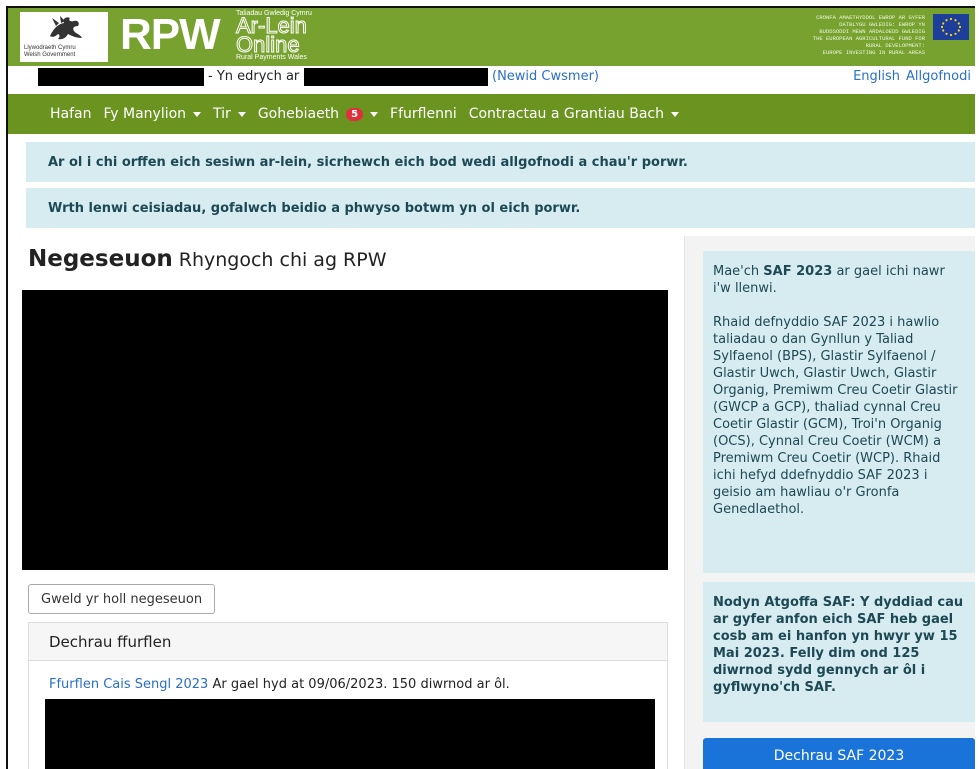 This screenshot has width=979, height=769. Describe the element at coordinates (145, 114) in the screenshot. I see `nav-label: Fy Manylion` at that location.